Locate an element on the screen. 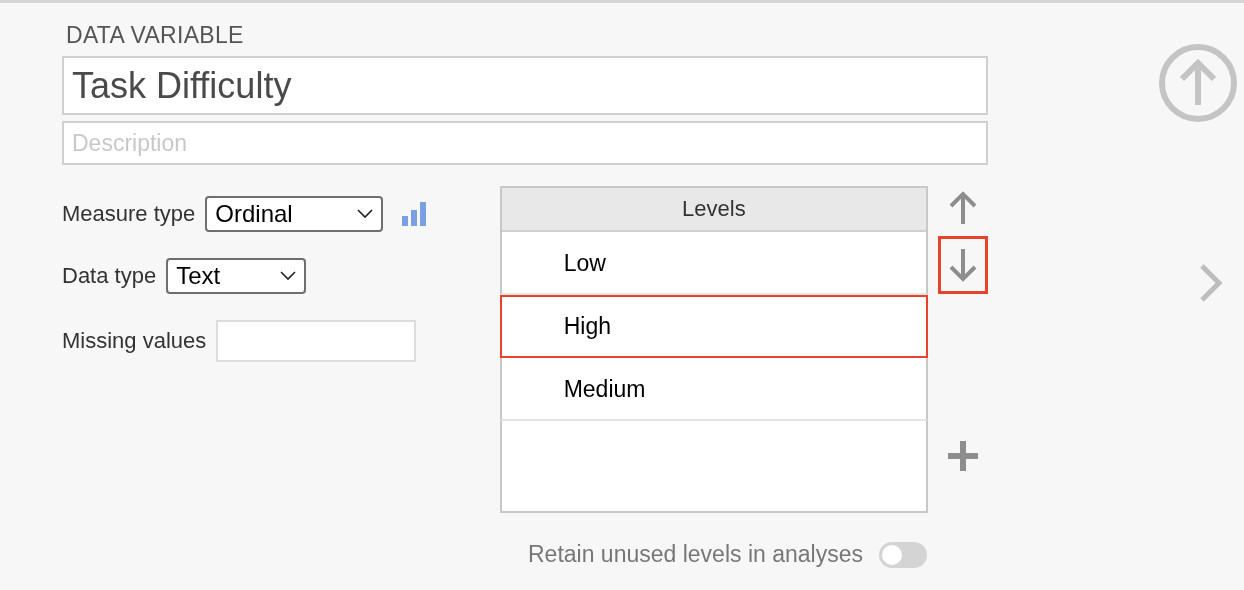  missing-values-field is located at coordinates (316, 341).